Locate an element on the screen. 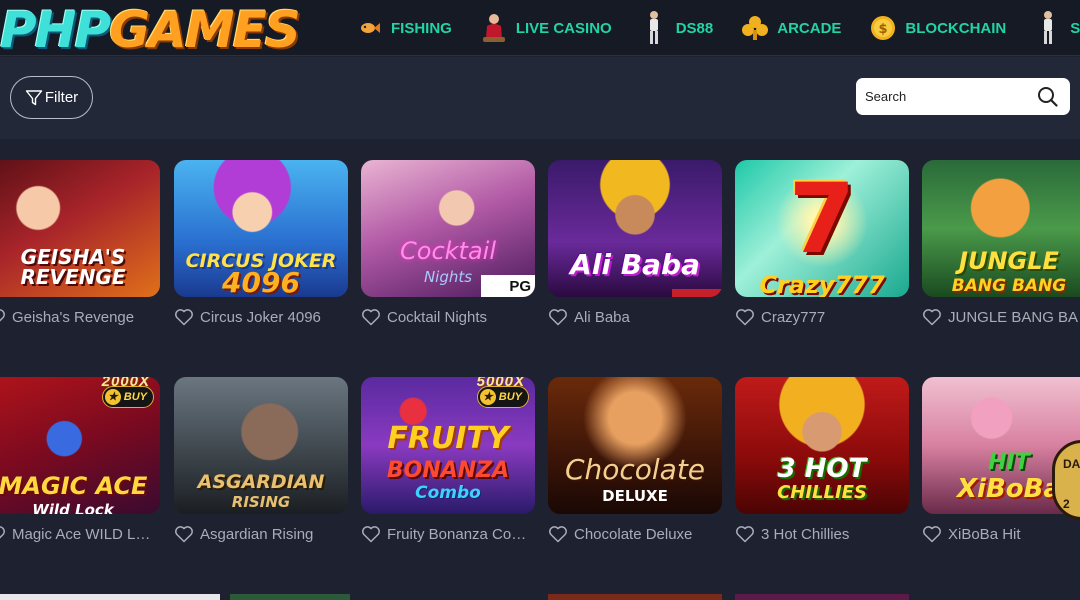  game-card-chocolate-deluxe: Chocolate DELUXE Chocolate Deluxe is located at coordinates (635, 464).